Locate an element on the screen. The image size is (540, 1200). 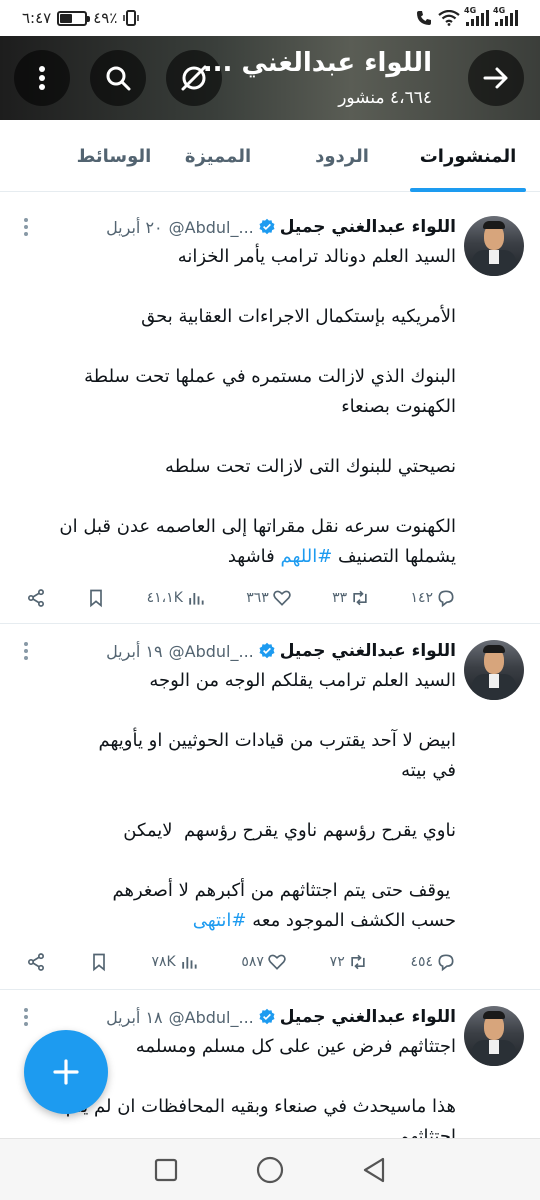
system-navigation-bar is located at coordinates (270, 1169).